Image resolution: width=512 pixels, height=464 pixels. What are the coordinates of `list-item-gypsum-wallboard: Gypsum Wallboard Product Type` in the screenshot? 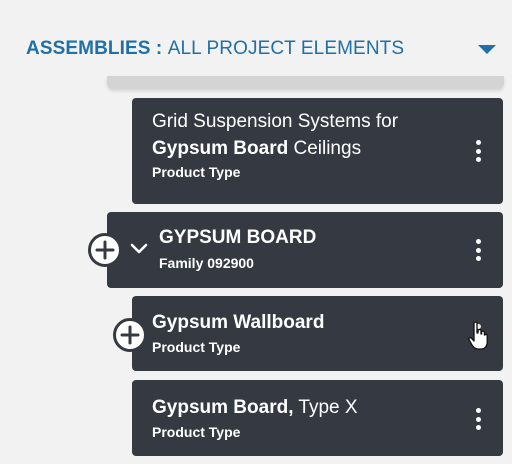 It's located at (317, 333).